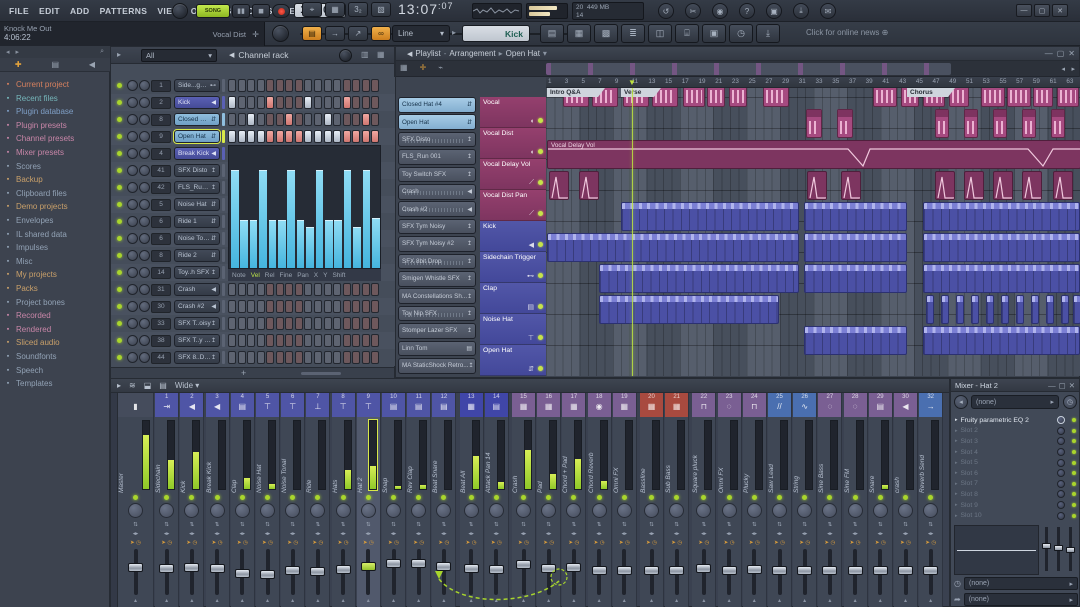 This screenshot has height=607, width=1080. I want to click on mixer-strip-square-pluck: 22 ⊓ Square pluck ⇅ ◂▸ ➤ ◷ ▴, so click(704, 500).